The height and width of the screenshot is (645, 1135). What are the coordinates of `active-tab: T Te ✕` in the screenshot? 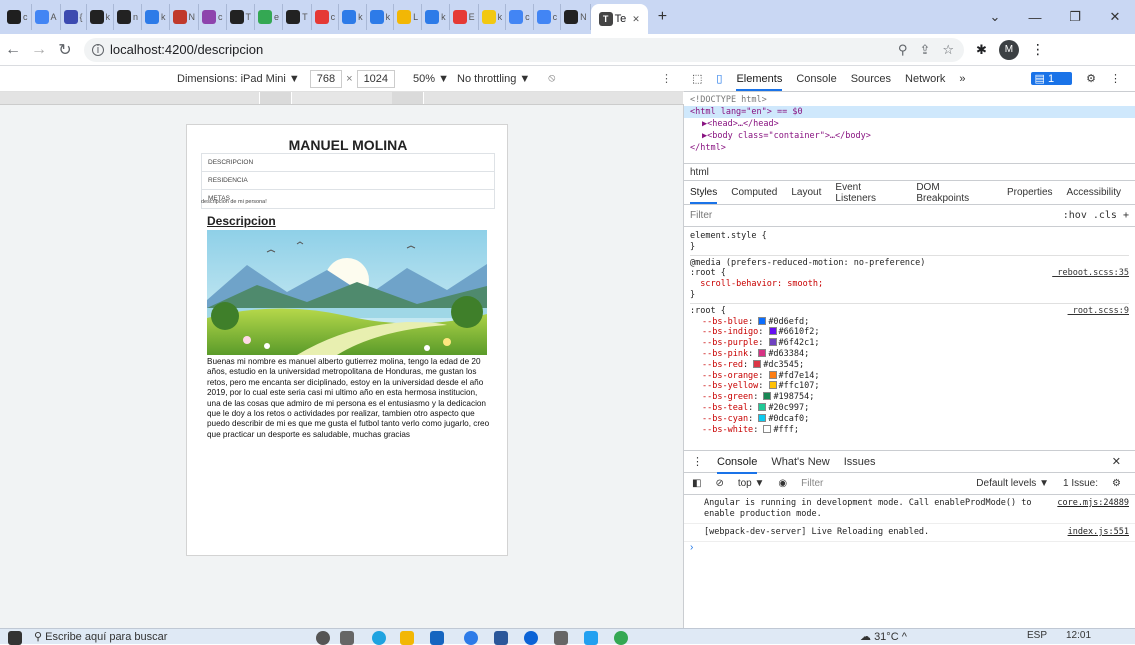 It's located at (619, 19).